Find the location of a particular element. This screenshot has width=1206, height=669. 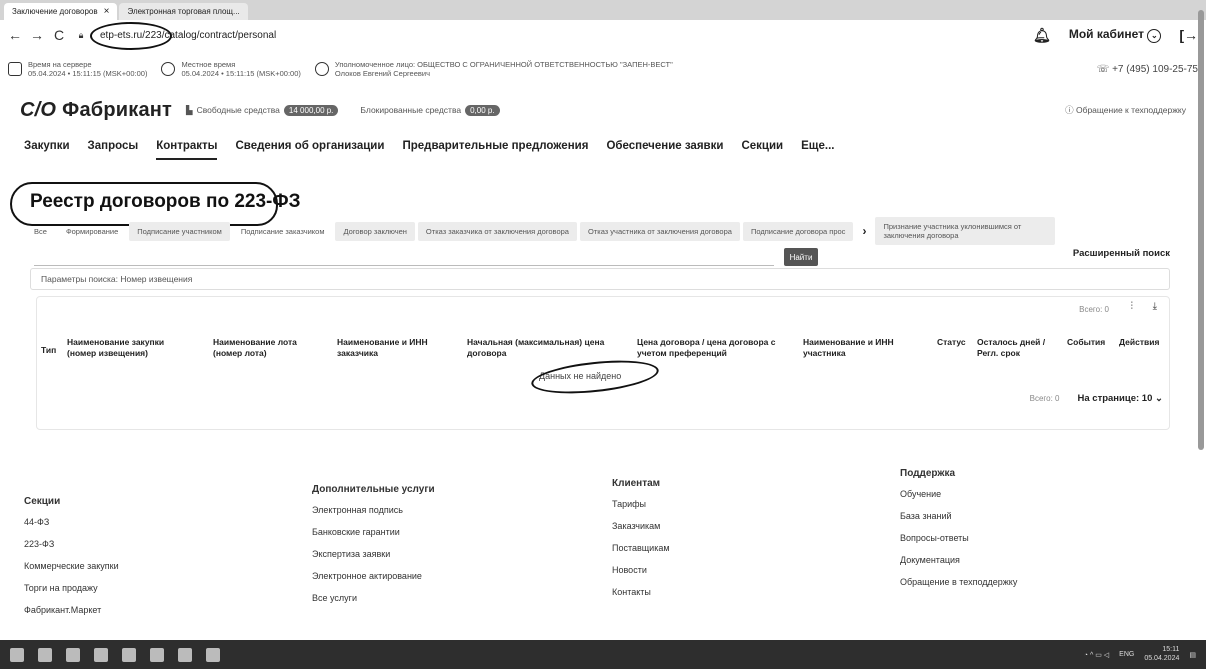

filter-signing-customer: Подписание заказчиком is located at coordinates (283, 231).